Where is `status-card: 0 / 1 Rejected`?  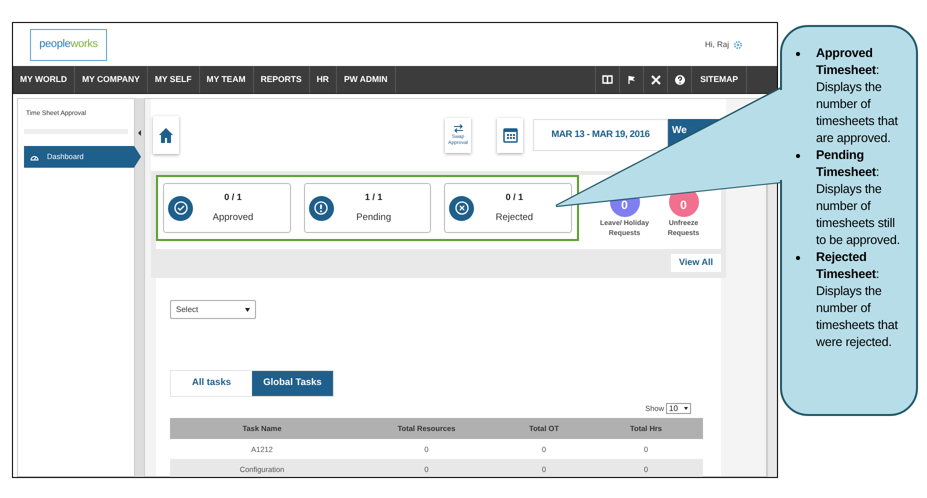 status-card: 0 / 1 Rejected is located at coordinates (508, 208).